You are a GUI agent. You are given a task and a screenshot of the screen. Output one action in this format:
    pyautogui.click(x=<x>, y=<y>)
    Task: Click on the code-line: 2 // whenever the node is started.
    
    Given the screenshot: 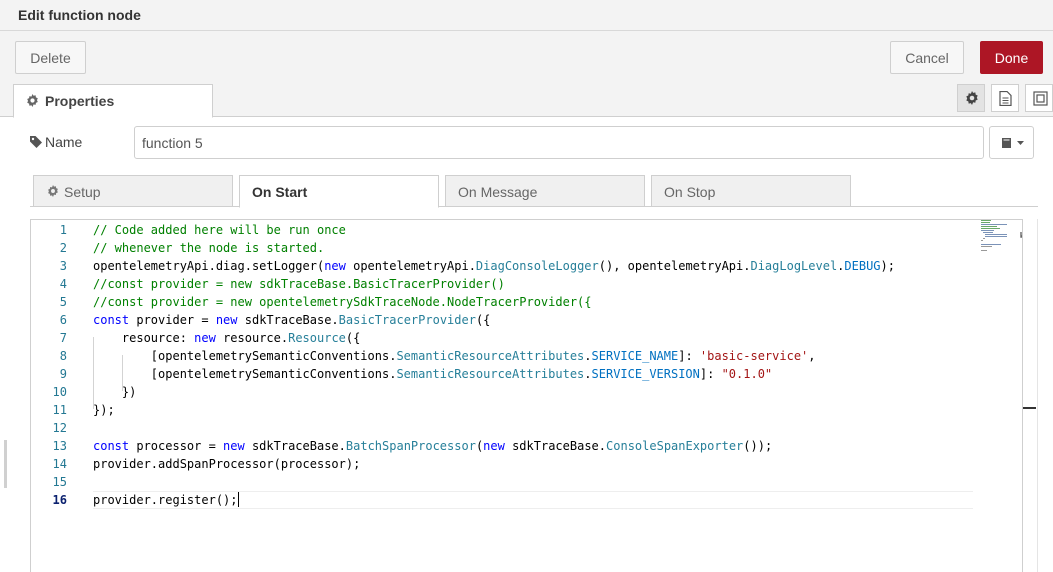 What is the action you would take?
    pyautogui.click(x=526, y=248)
    